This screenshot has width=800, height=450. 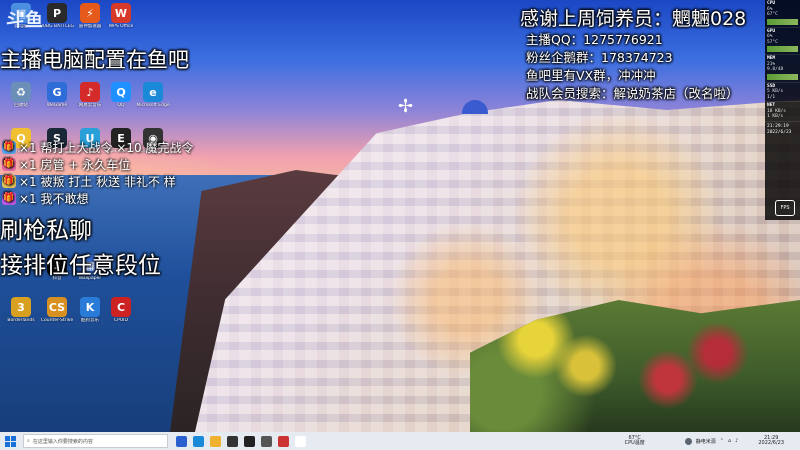 I want to click on taskbar-temp-widget: 67°C CPU温度, so click(x=635, y=441).